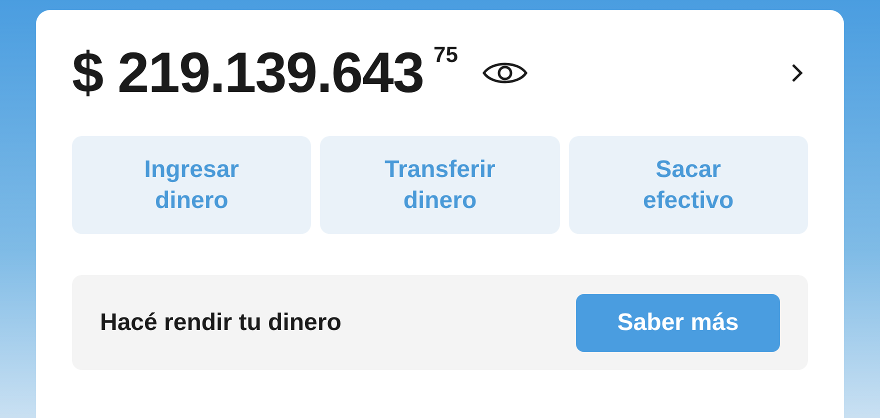 The width and height of the screenshot is (880, 418). I want to click on action-button: Ingresar dinero, so click(192, 185).